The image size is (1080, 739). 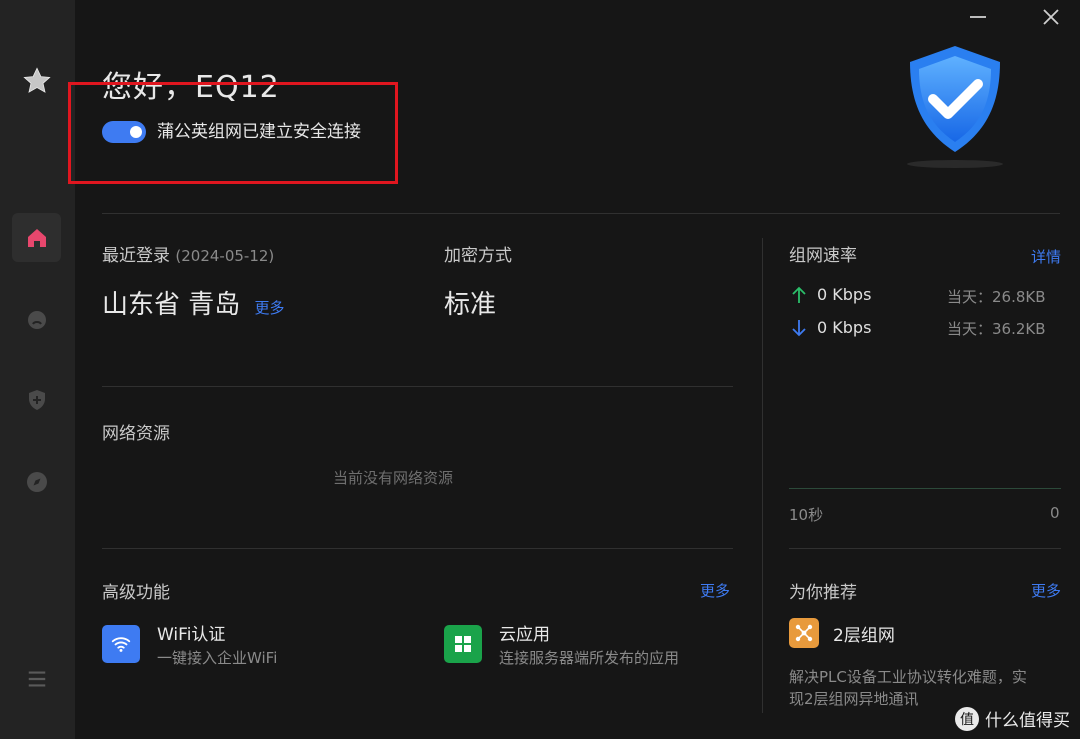 I want to click on login-location: 山东省 青岛 更多, so click(x=193, y=302).